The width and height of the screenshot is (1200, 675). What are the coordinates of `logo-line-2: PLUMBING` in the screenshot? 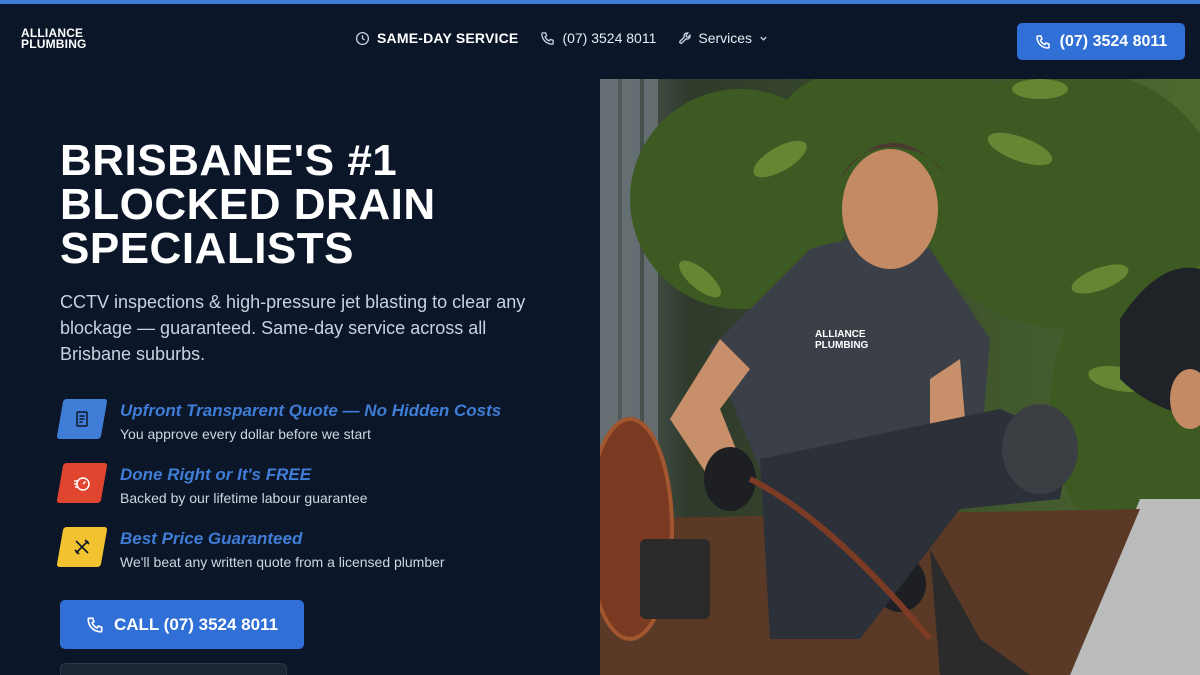 It's located at (54, 44).